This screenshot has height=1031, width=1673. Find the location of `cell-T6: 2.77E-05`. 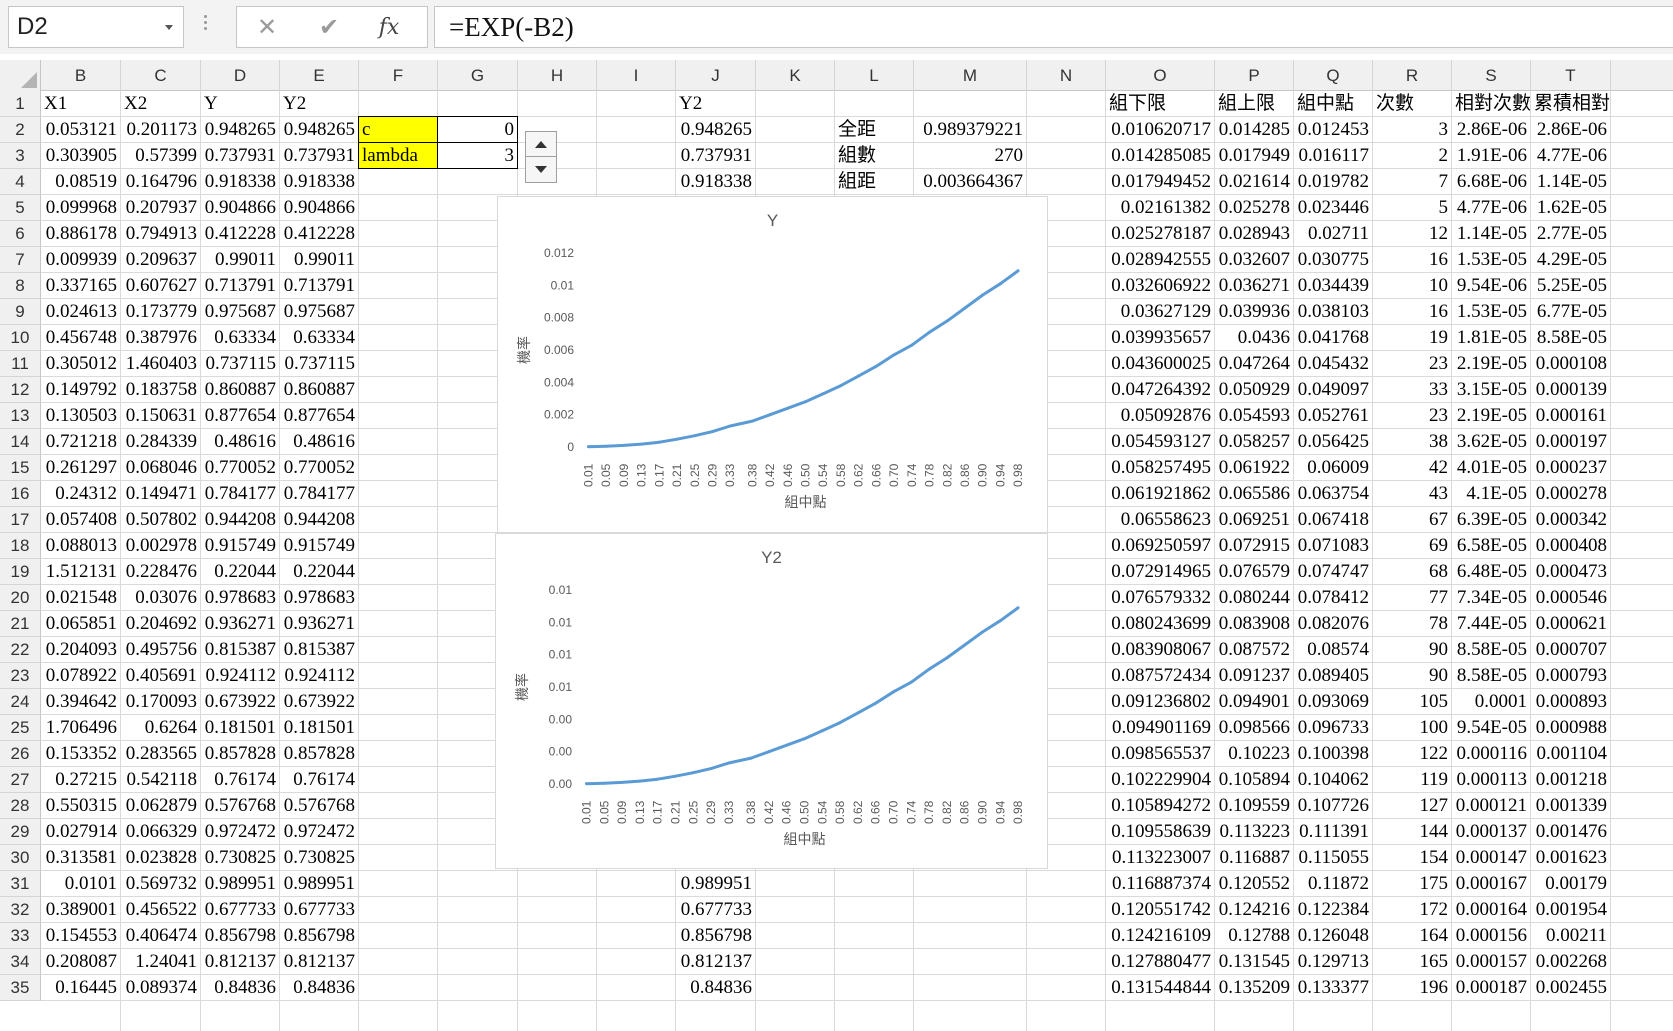

cell-T6: 2.77E-05 is located at coordinates (1570, 233).